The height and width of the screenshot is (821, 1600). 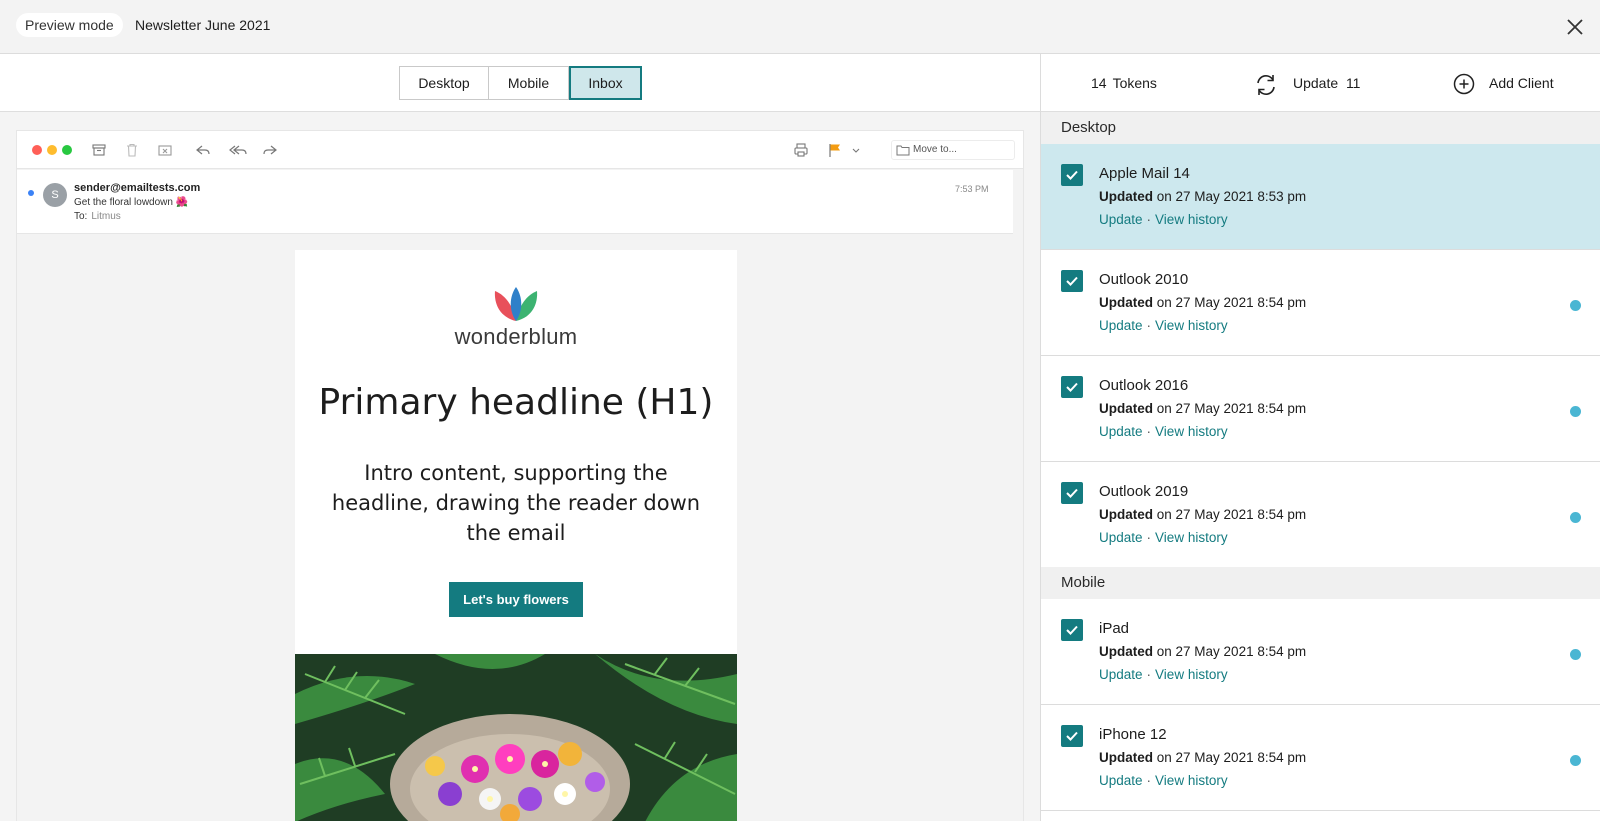 I want to click on message-subject: Get the floral lowdown 🌺, so click(x=131, y=202).